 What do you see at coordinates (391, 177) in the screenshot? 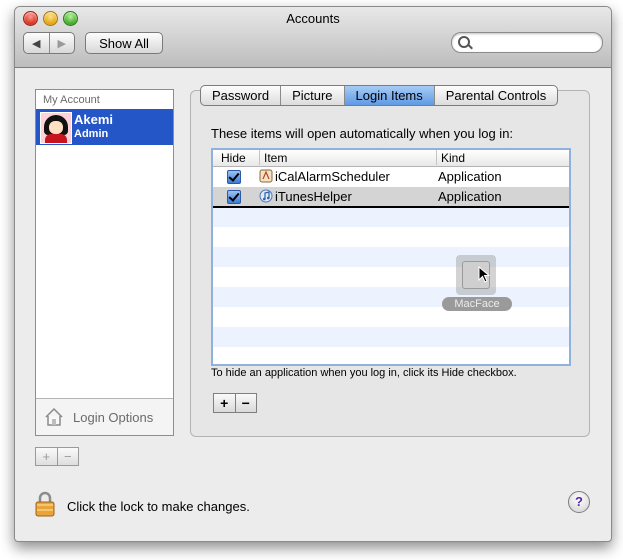
I see `table-row: iCalAlarmScheduler Application` at bounding box center [391, 177].